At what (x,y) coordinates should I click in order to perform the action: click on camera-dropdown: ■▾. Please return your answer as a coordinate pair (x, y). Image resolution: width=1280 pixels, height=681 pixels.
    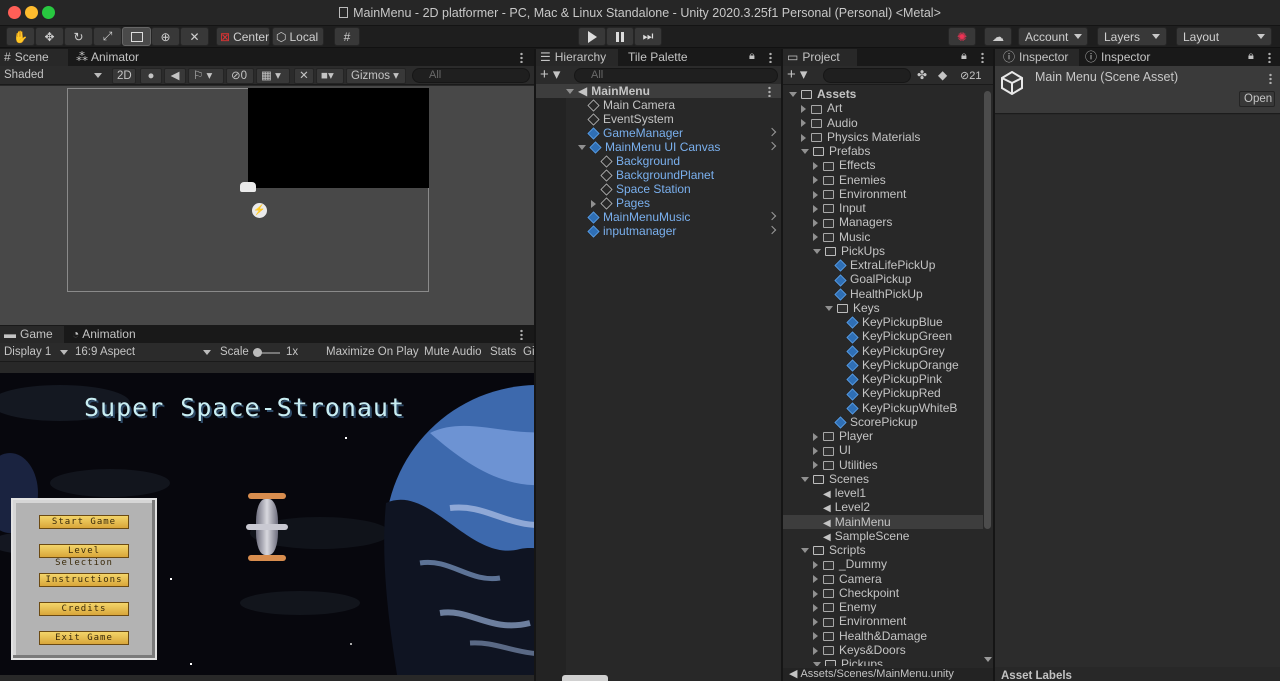
    Looking at the image, I should click on (330, 76).